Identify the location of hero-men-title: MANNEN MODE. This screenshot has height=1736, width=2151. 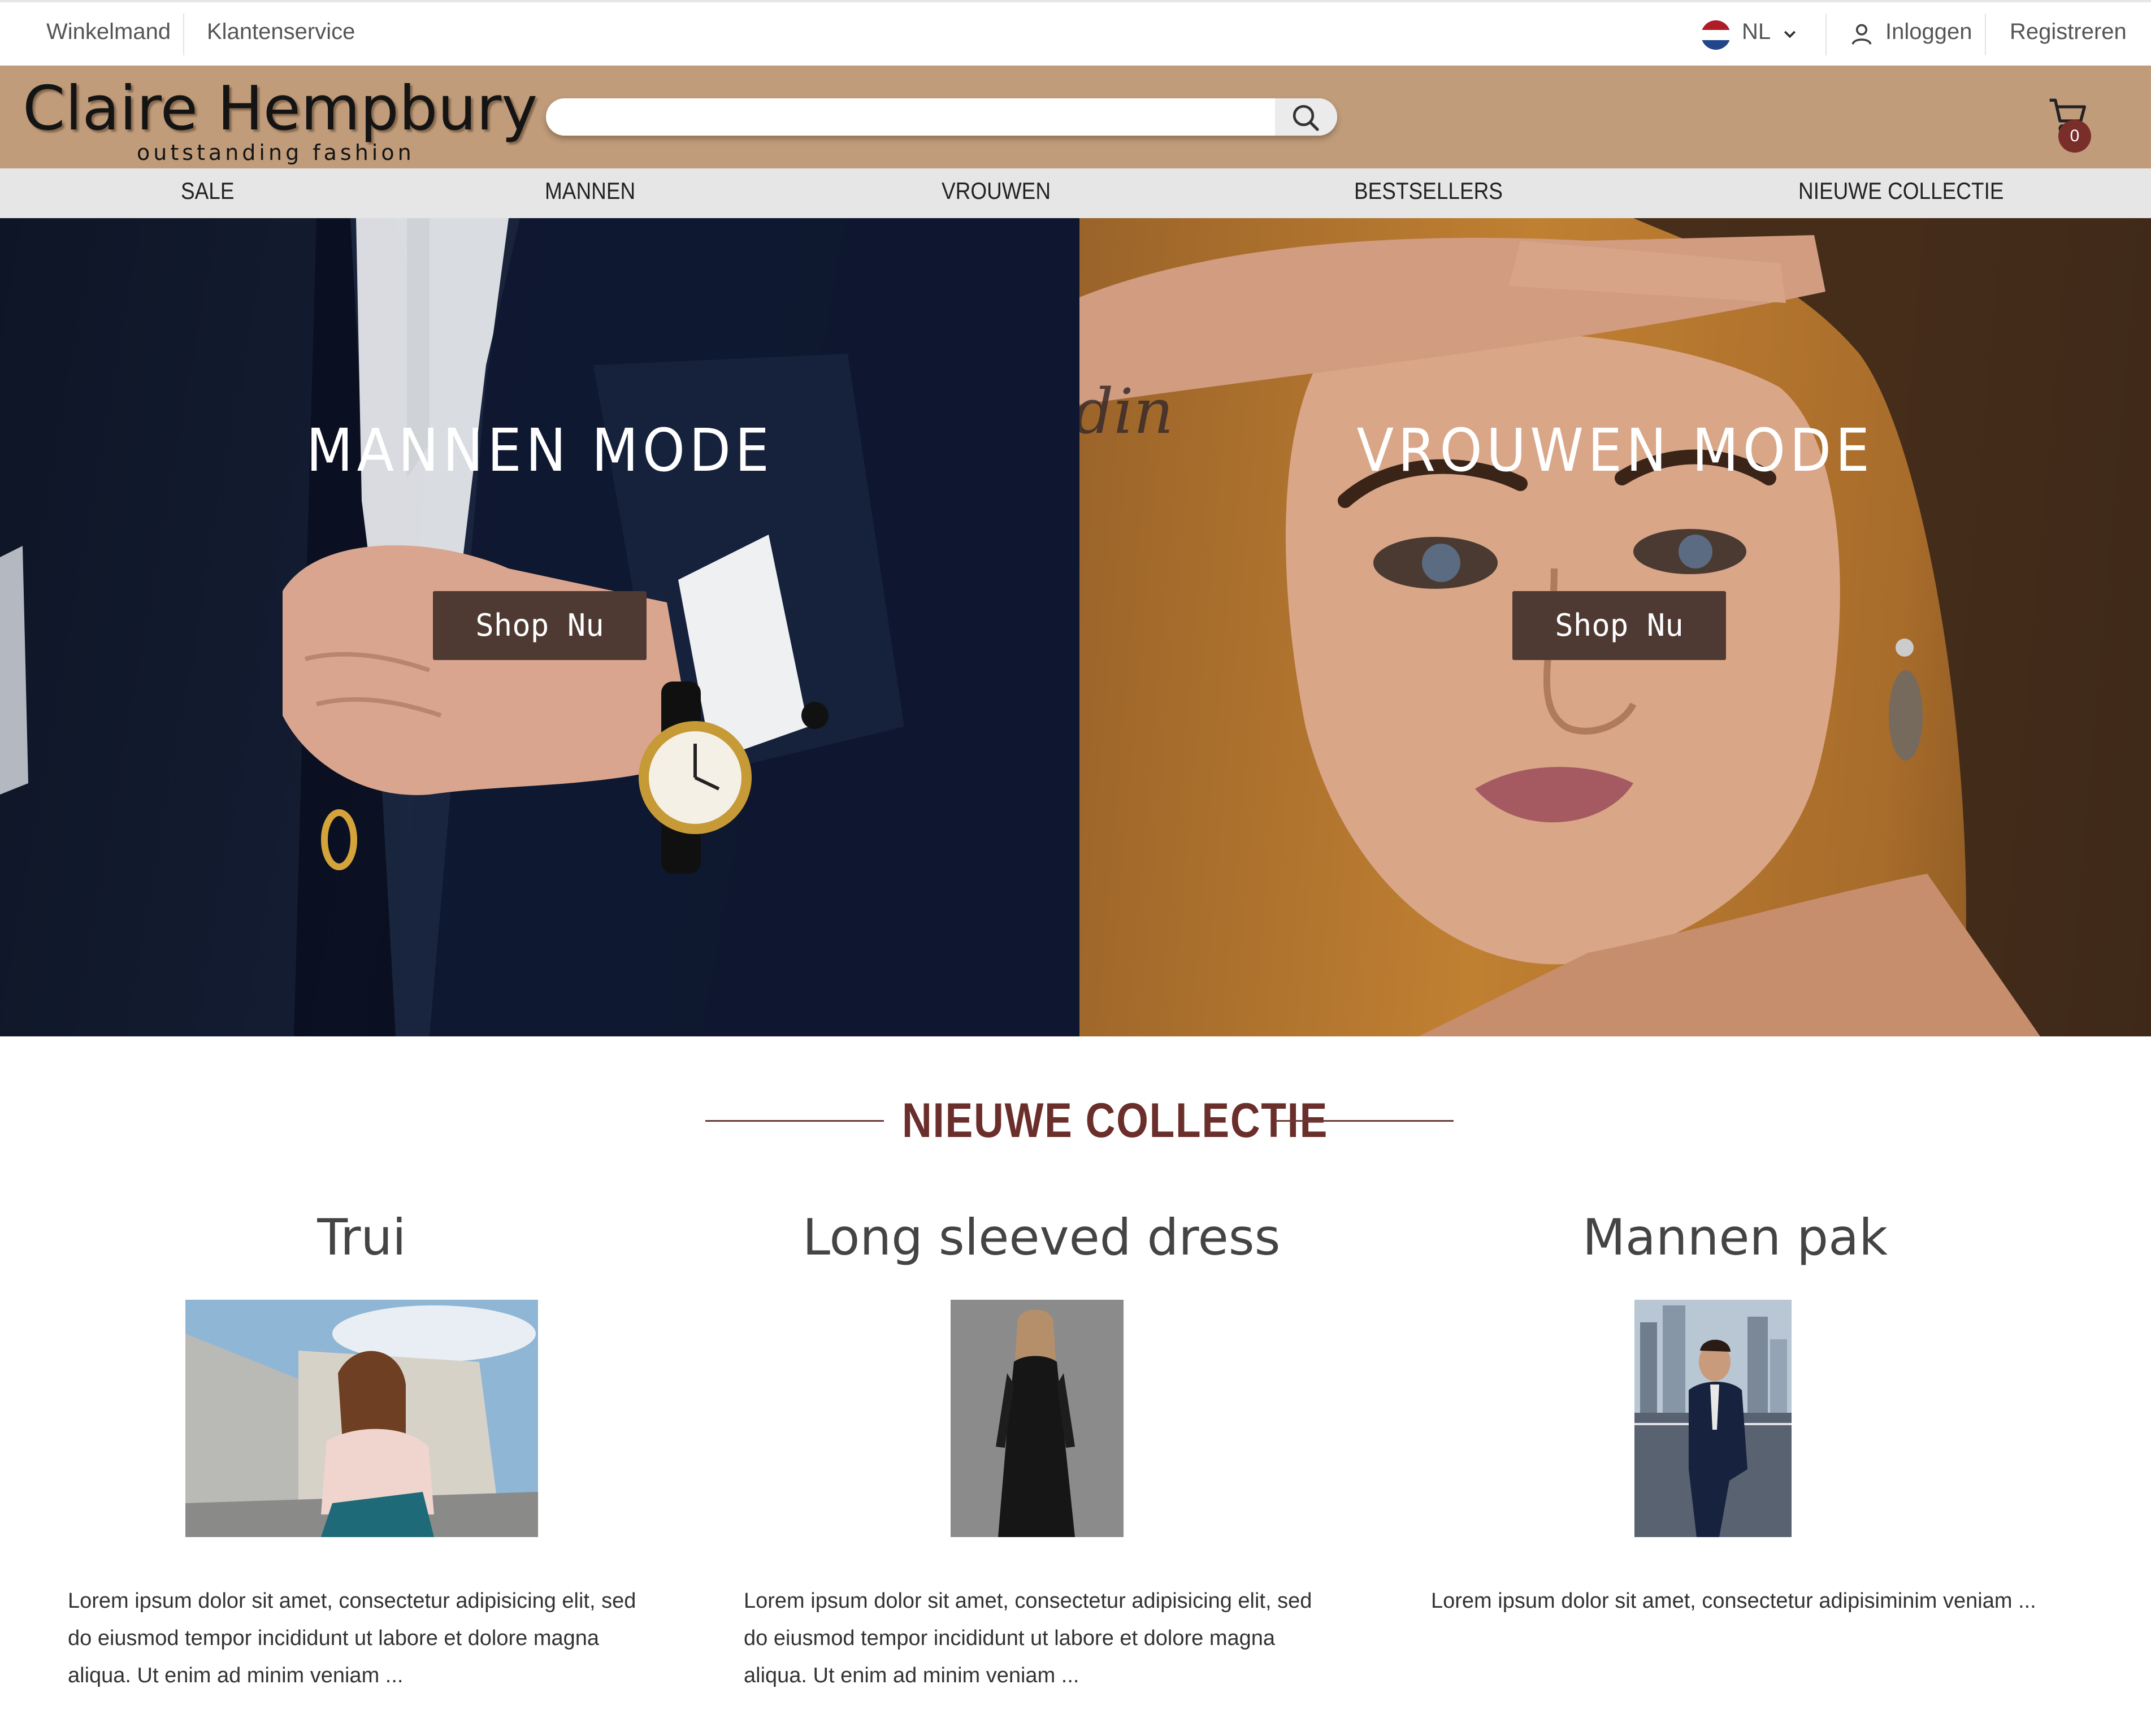
(540, 450).